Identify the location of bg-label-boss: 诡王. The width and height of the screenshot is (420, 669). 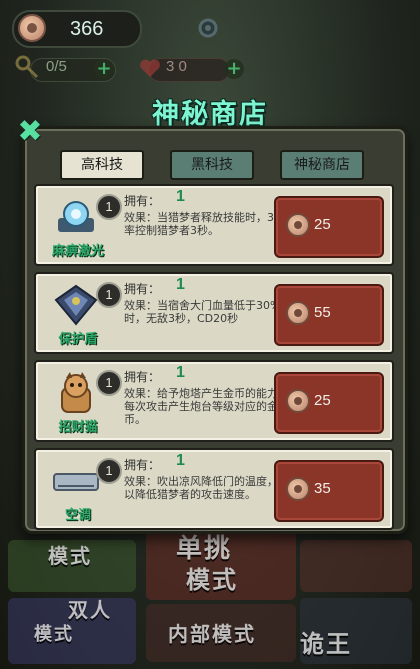
(326, 644).